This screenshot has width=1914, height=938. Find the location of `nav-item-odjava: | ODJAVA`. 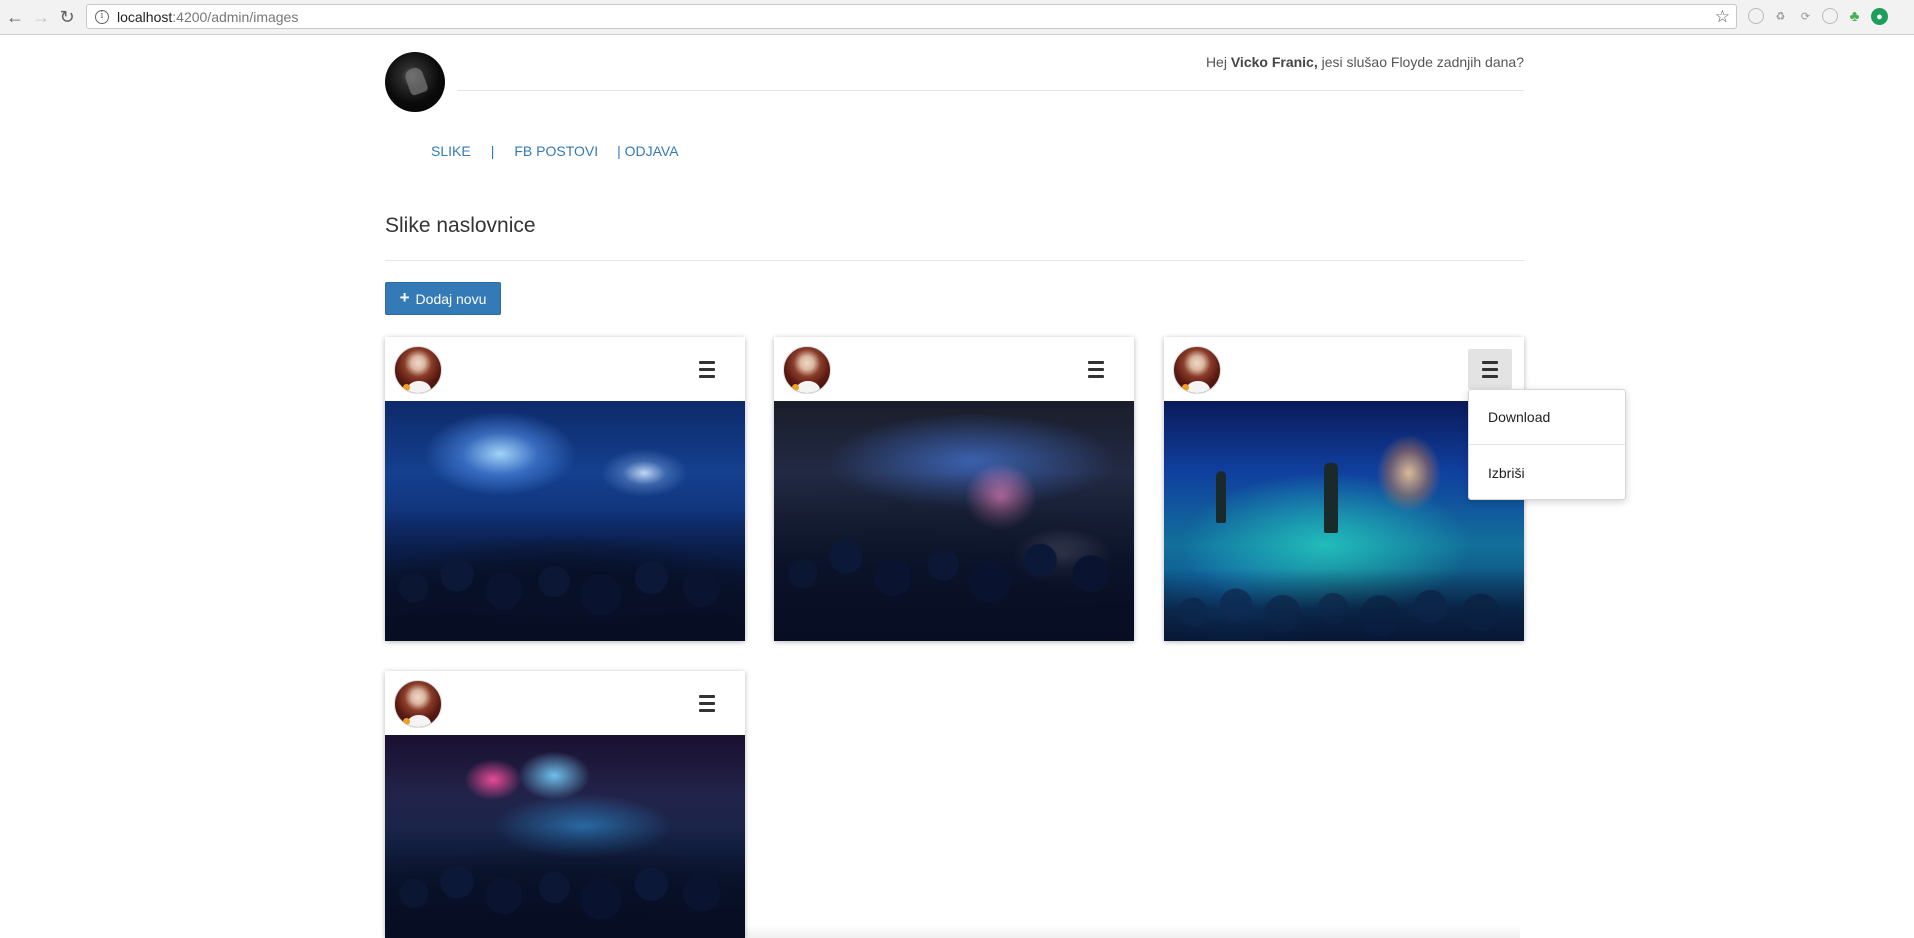

nav-item-odjava: | ODJAVA is located at coordinates (647, 151).